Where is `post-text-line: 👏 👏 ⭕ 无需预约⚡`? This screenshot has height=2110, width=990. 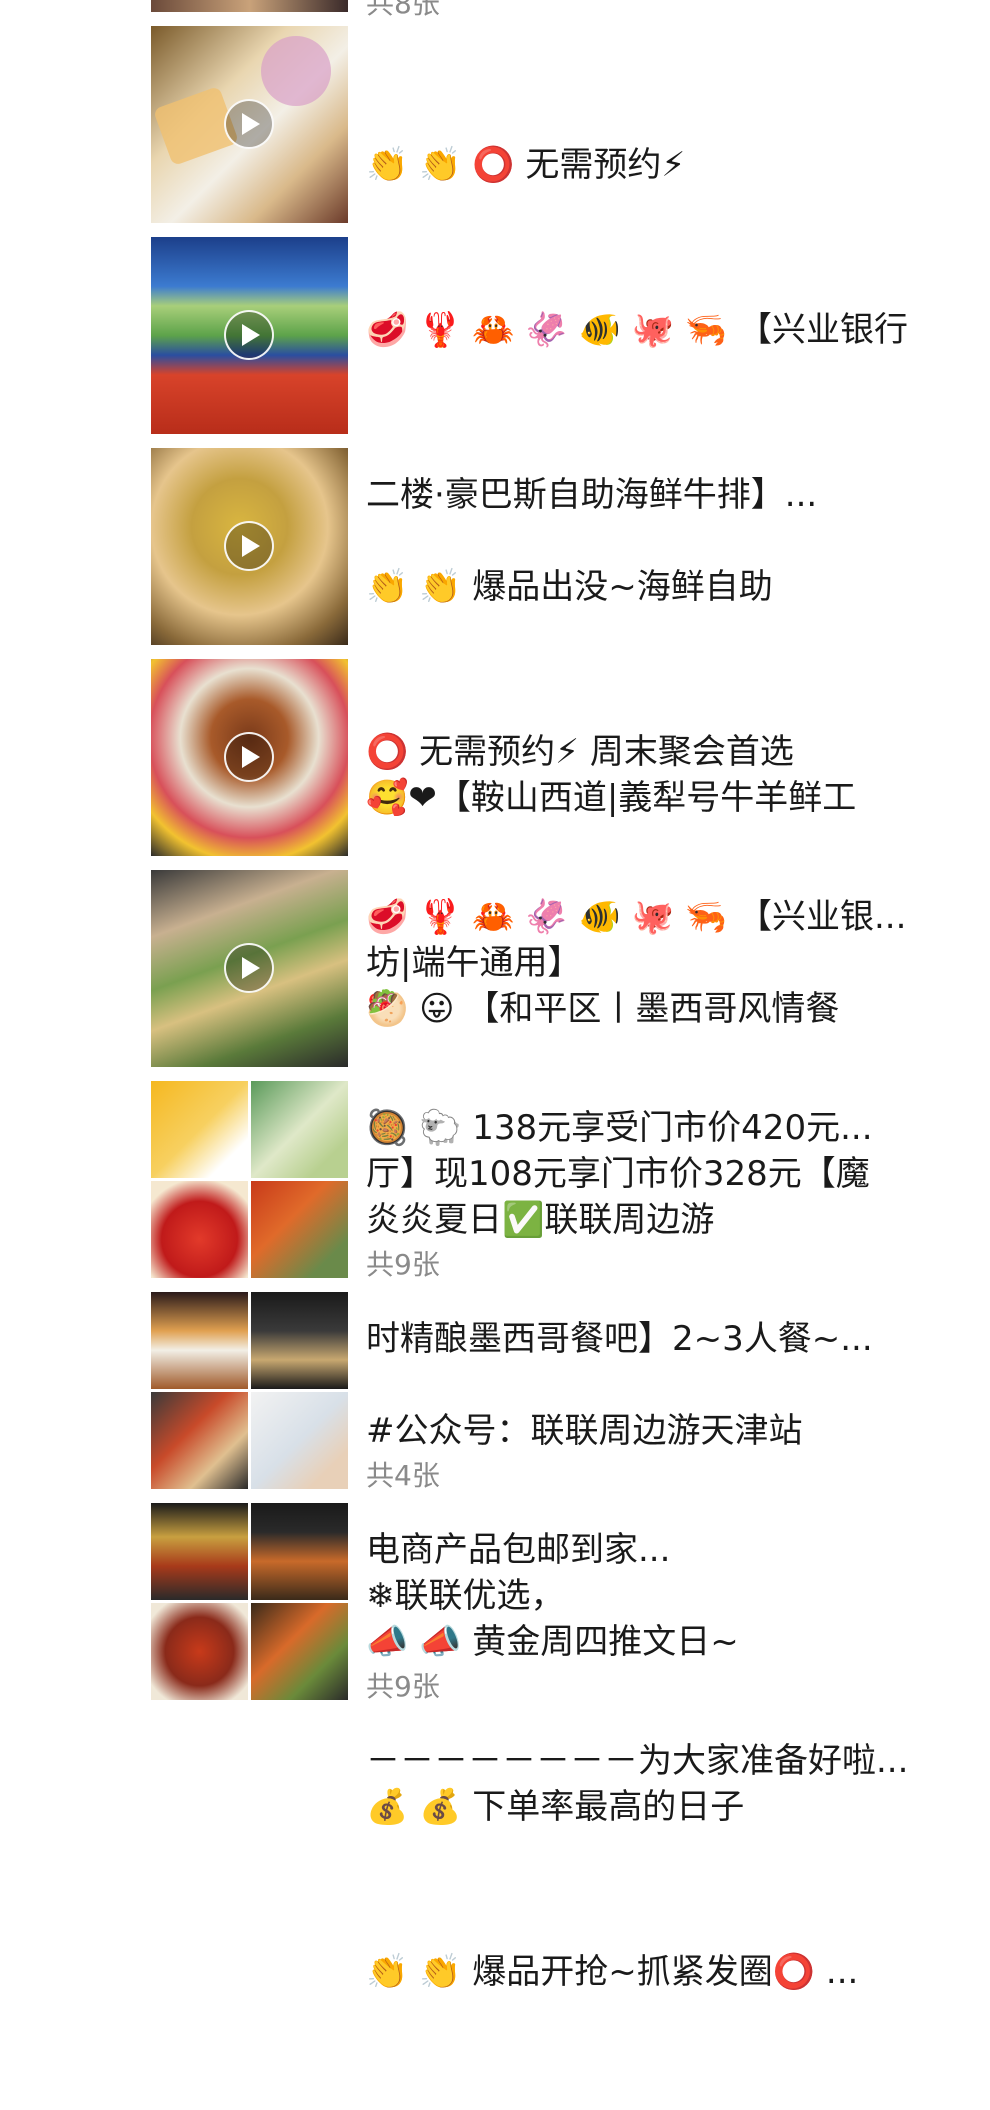
post-text-line: 👏 👏 ⭕ 无需预约⚡ is located at coordinates (526, 165).